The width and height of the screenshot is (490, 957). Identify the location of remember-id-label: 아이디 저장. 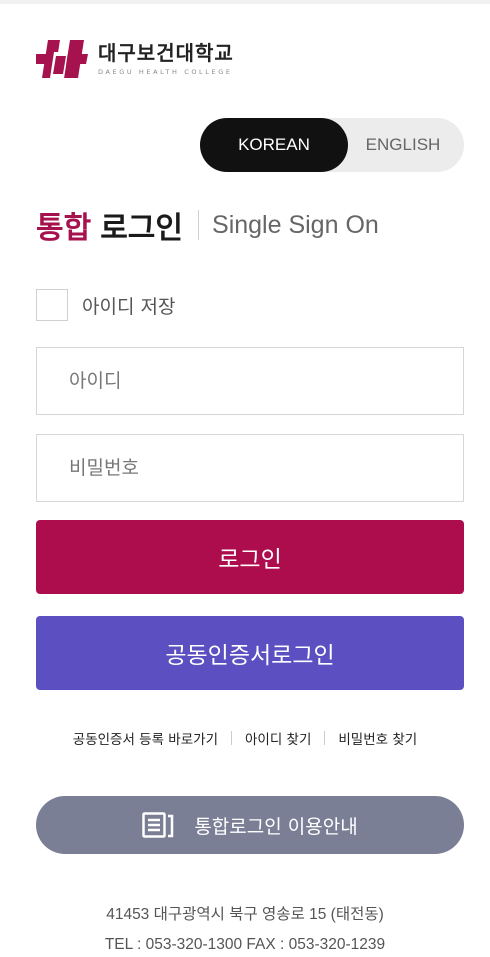
(129, 306).